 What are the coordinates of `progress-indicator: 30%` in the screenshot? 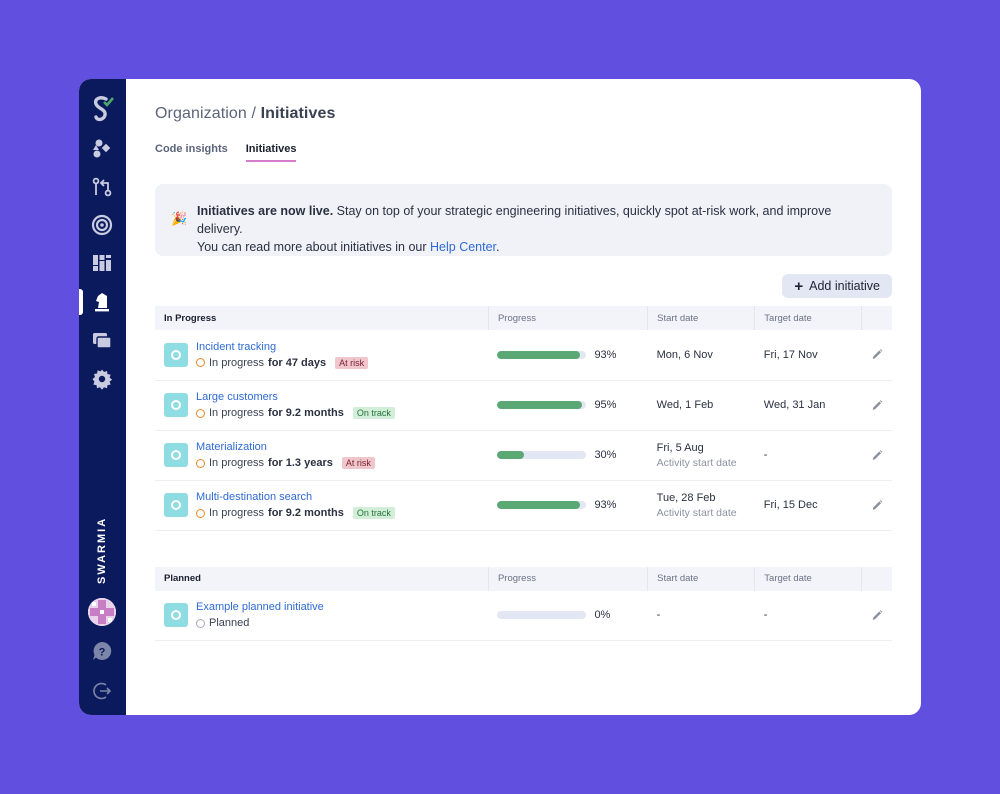 It's located at (567, 455).